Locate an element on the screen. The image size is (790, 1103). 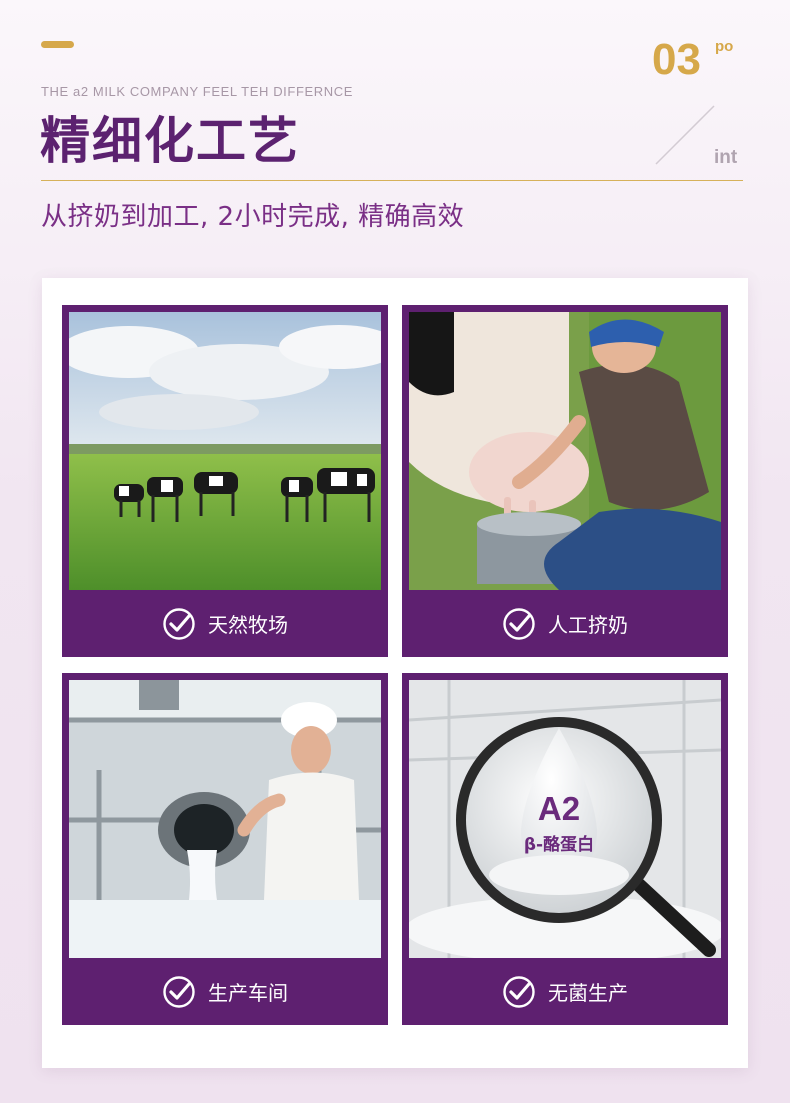
decorative-slash is located at coordinates (685, 135).